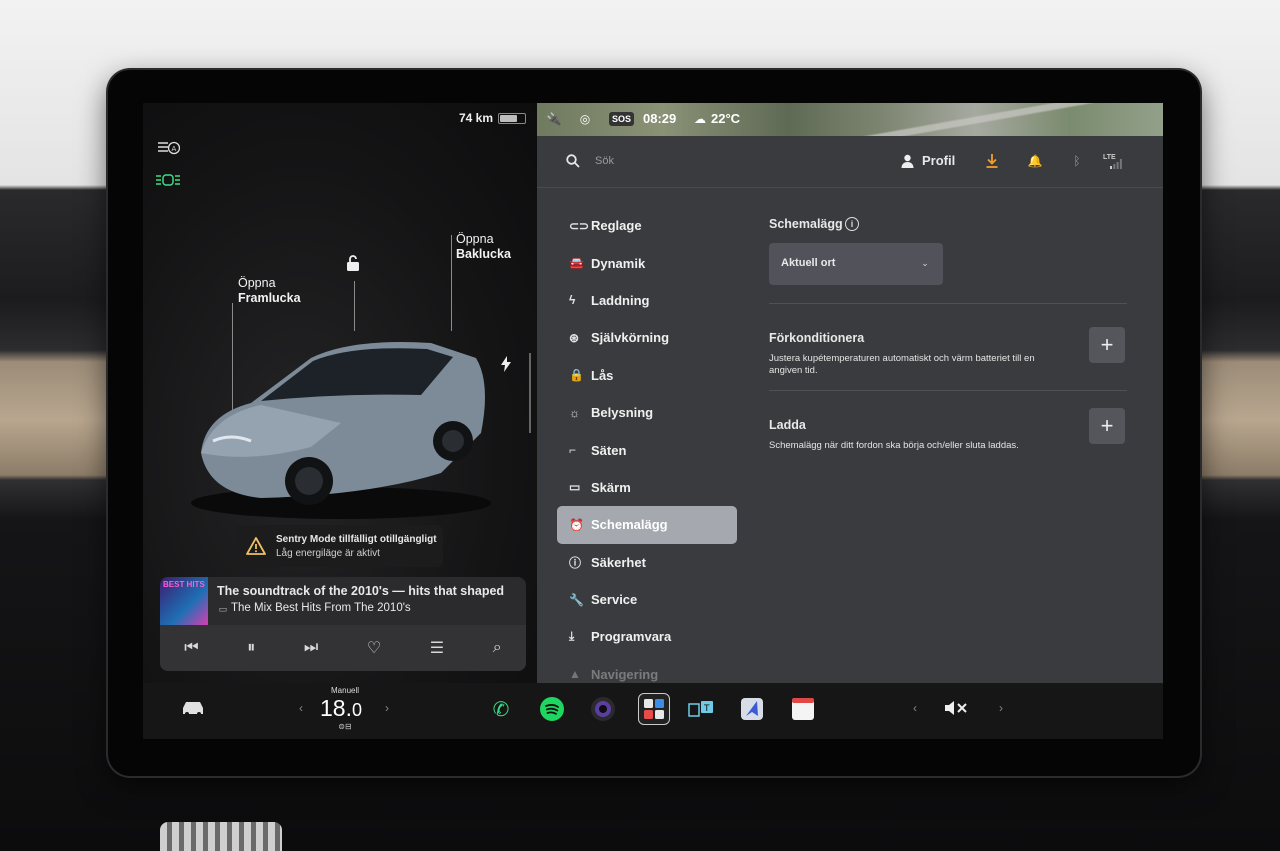 This screenshot has height=851, width=1280. Describe the element at coordinates (506, 364) in the screenshot. I see `charge-port-icon` at that location.